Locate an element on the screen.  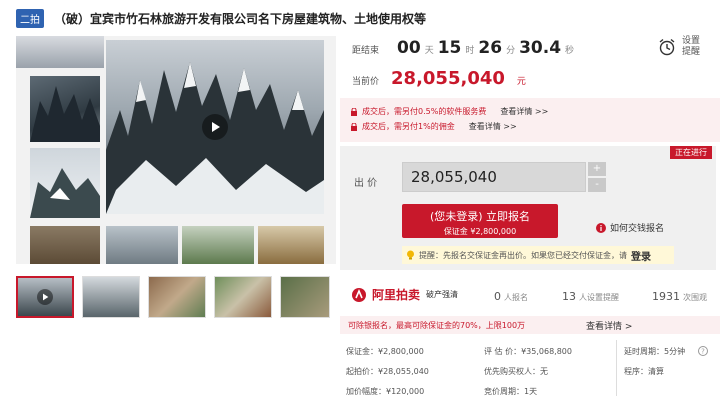
current-price-unit: 元 is located at coordinates (521, 82).